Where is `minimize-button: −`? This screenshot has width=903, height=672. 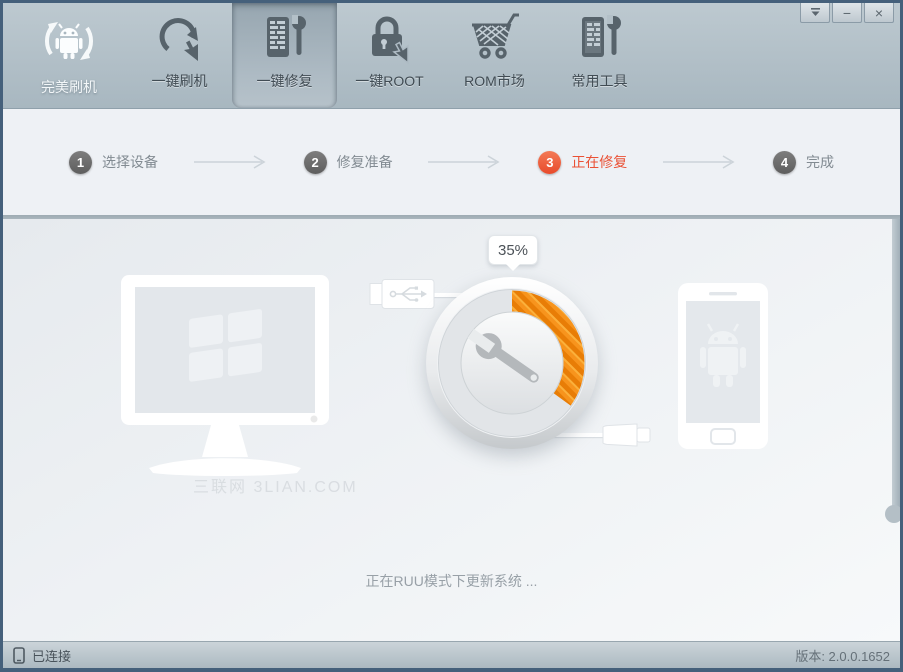 minimize-button: − is located at coordinates (847, 13).